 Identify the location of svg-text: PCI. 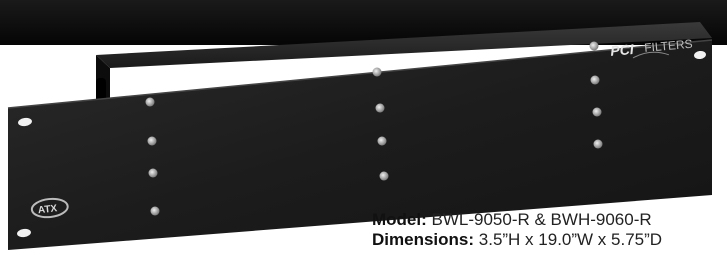
(623, 50).